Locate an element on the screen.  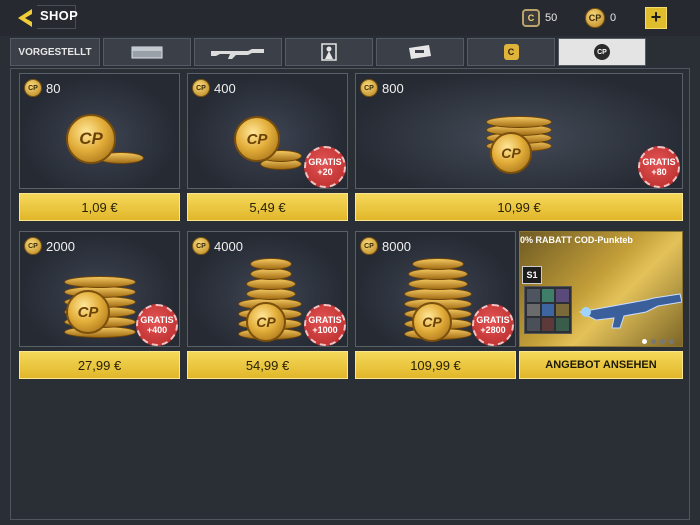
tab-characters is located at coordinates (329, 52).